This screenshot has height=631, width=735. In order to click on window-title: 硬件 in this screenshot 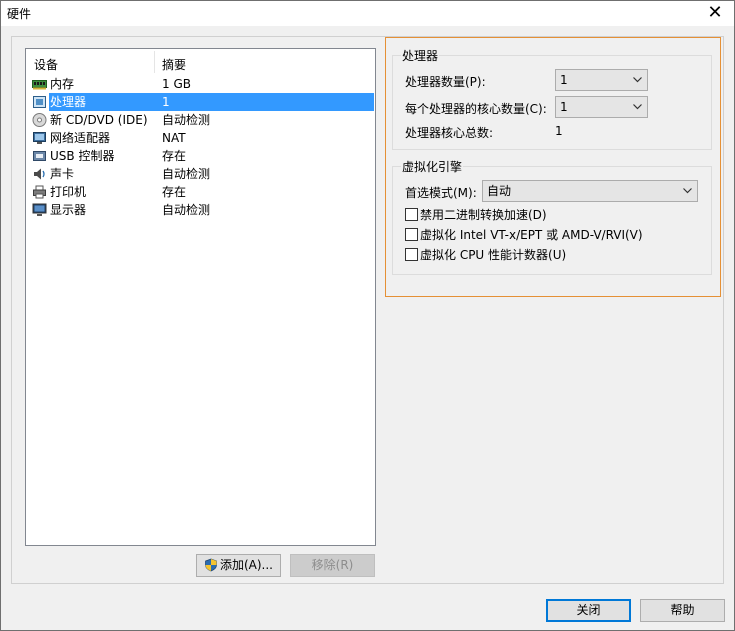, I will do `click(19, 14)`.